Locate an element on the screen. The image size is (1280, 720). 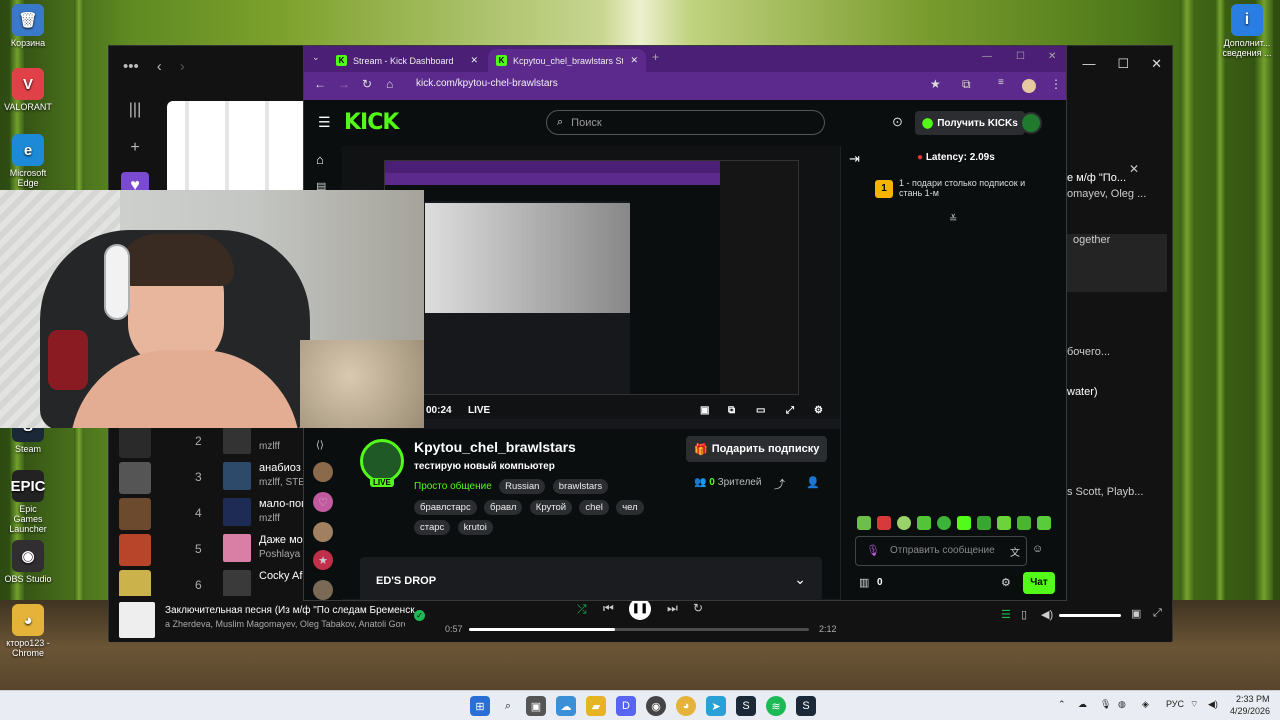
channel-avatar is located at coordinates (382, 461).